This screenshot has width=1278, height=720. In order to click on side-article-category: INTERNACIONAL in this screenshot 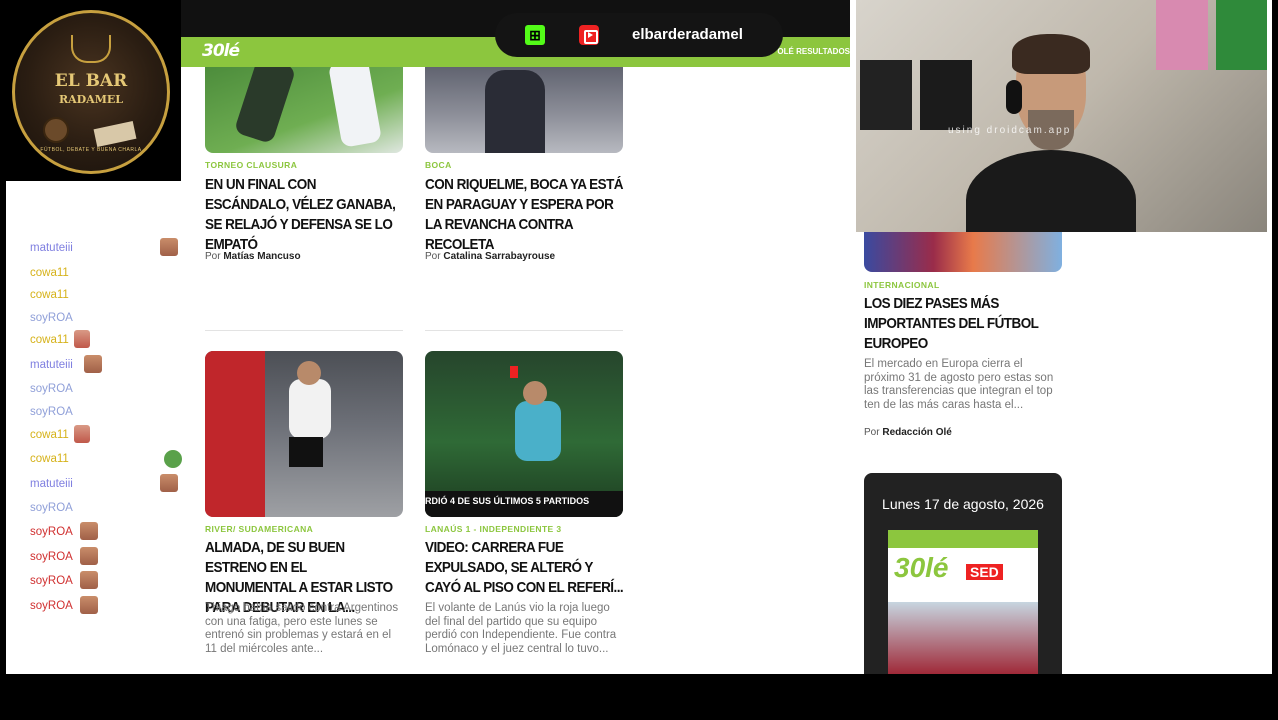, I will do `click(902, 285)`.